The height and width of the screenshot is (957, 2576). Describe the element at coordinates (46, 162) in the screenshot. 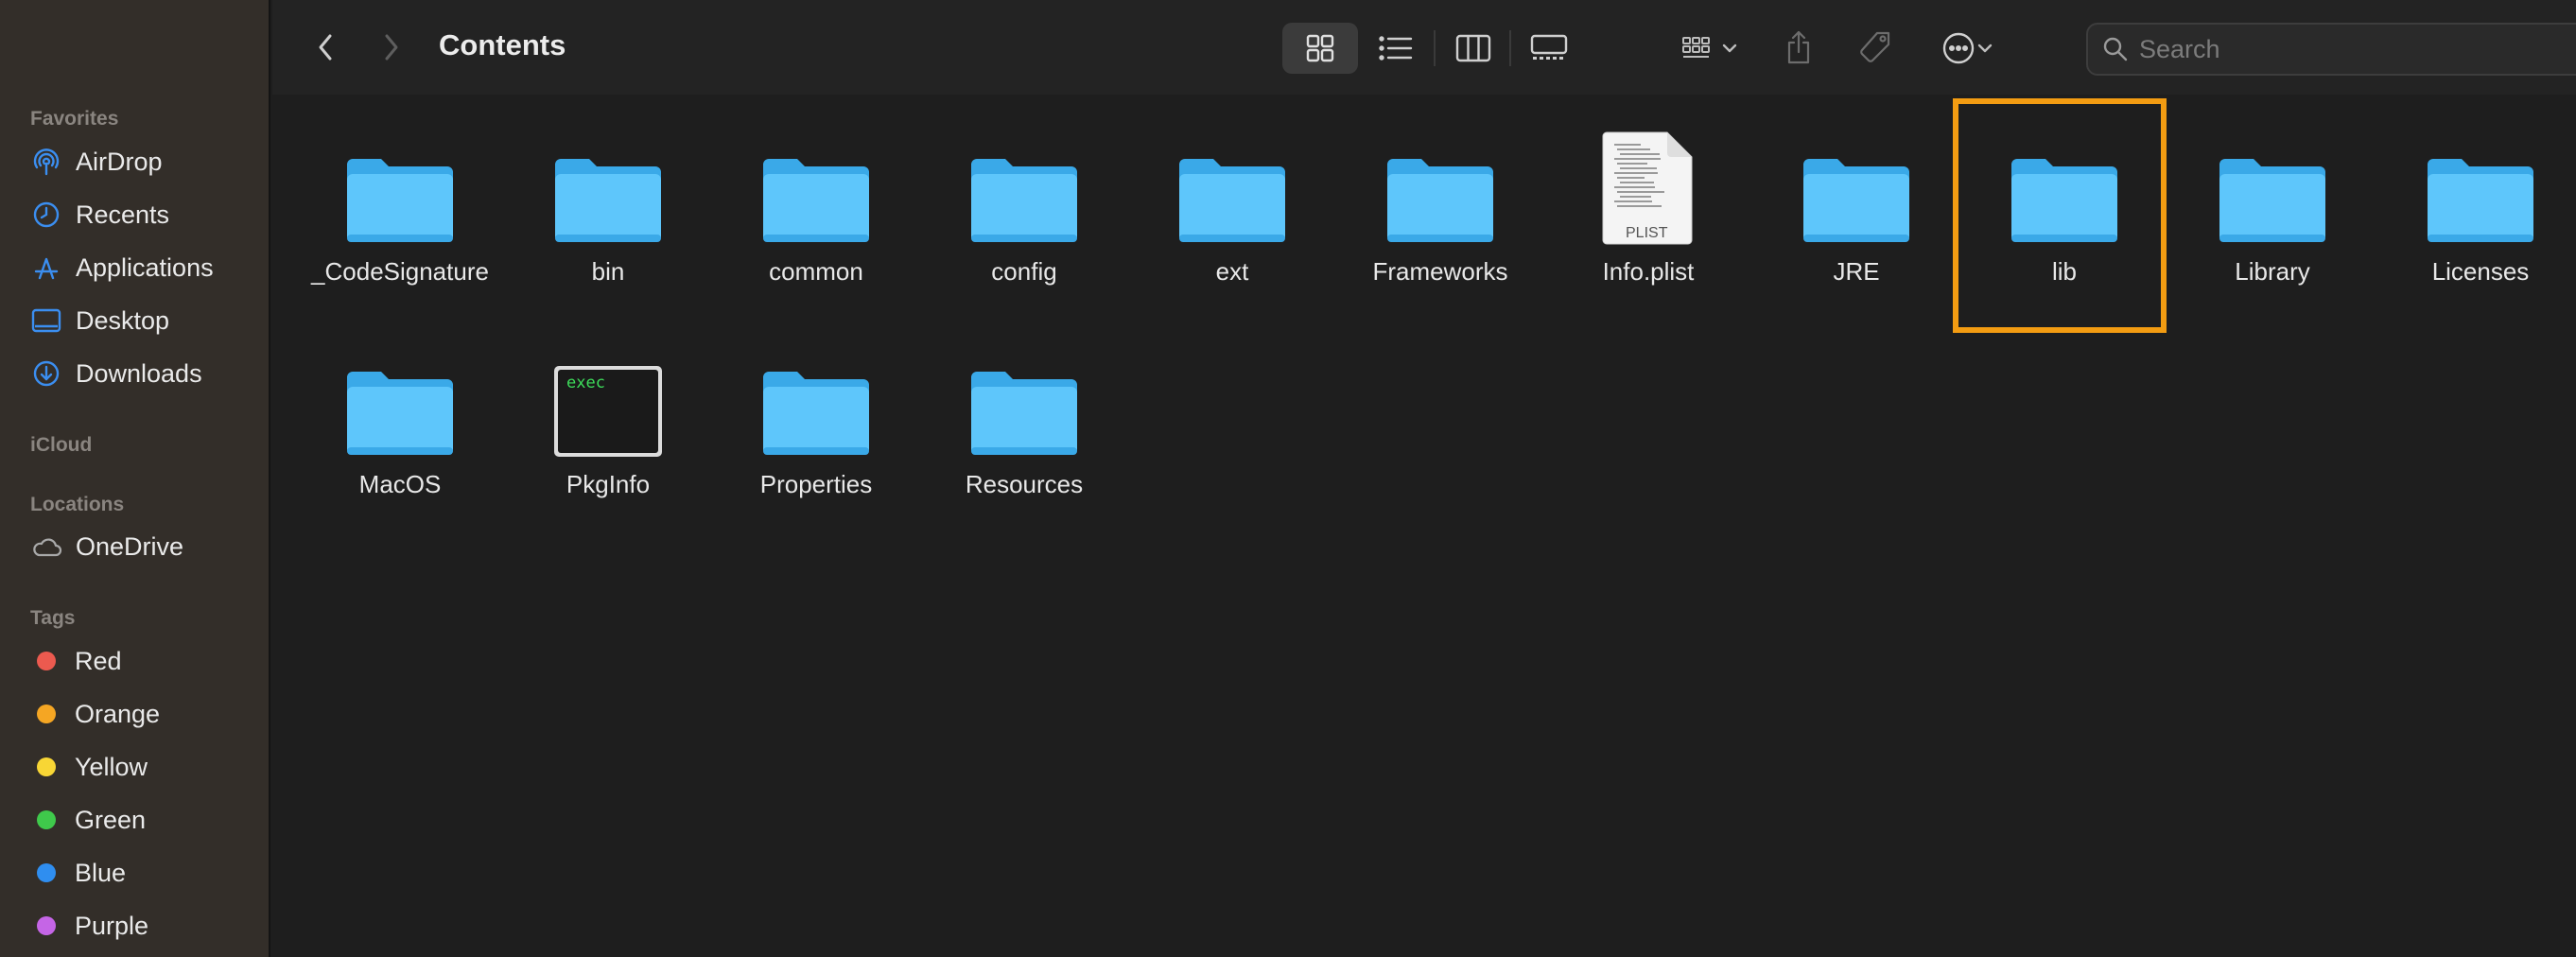

I see `airdrop-icon` at that location.